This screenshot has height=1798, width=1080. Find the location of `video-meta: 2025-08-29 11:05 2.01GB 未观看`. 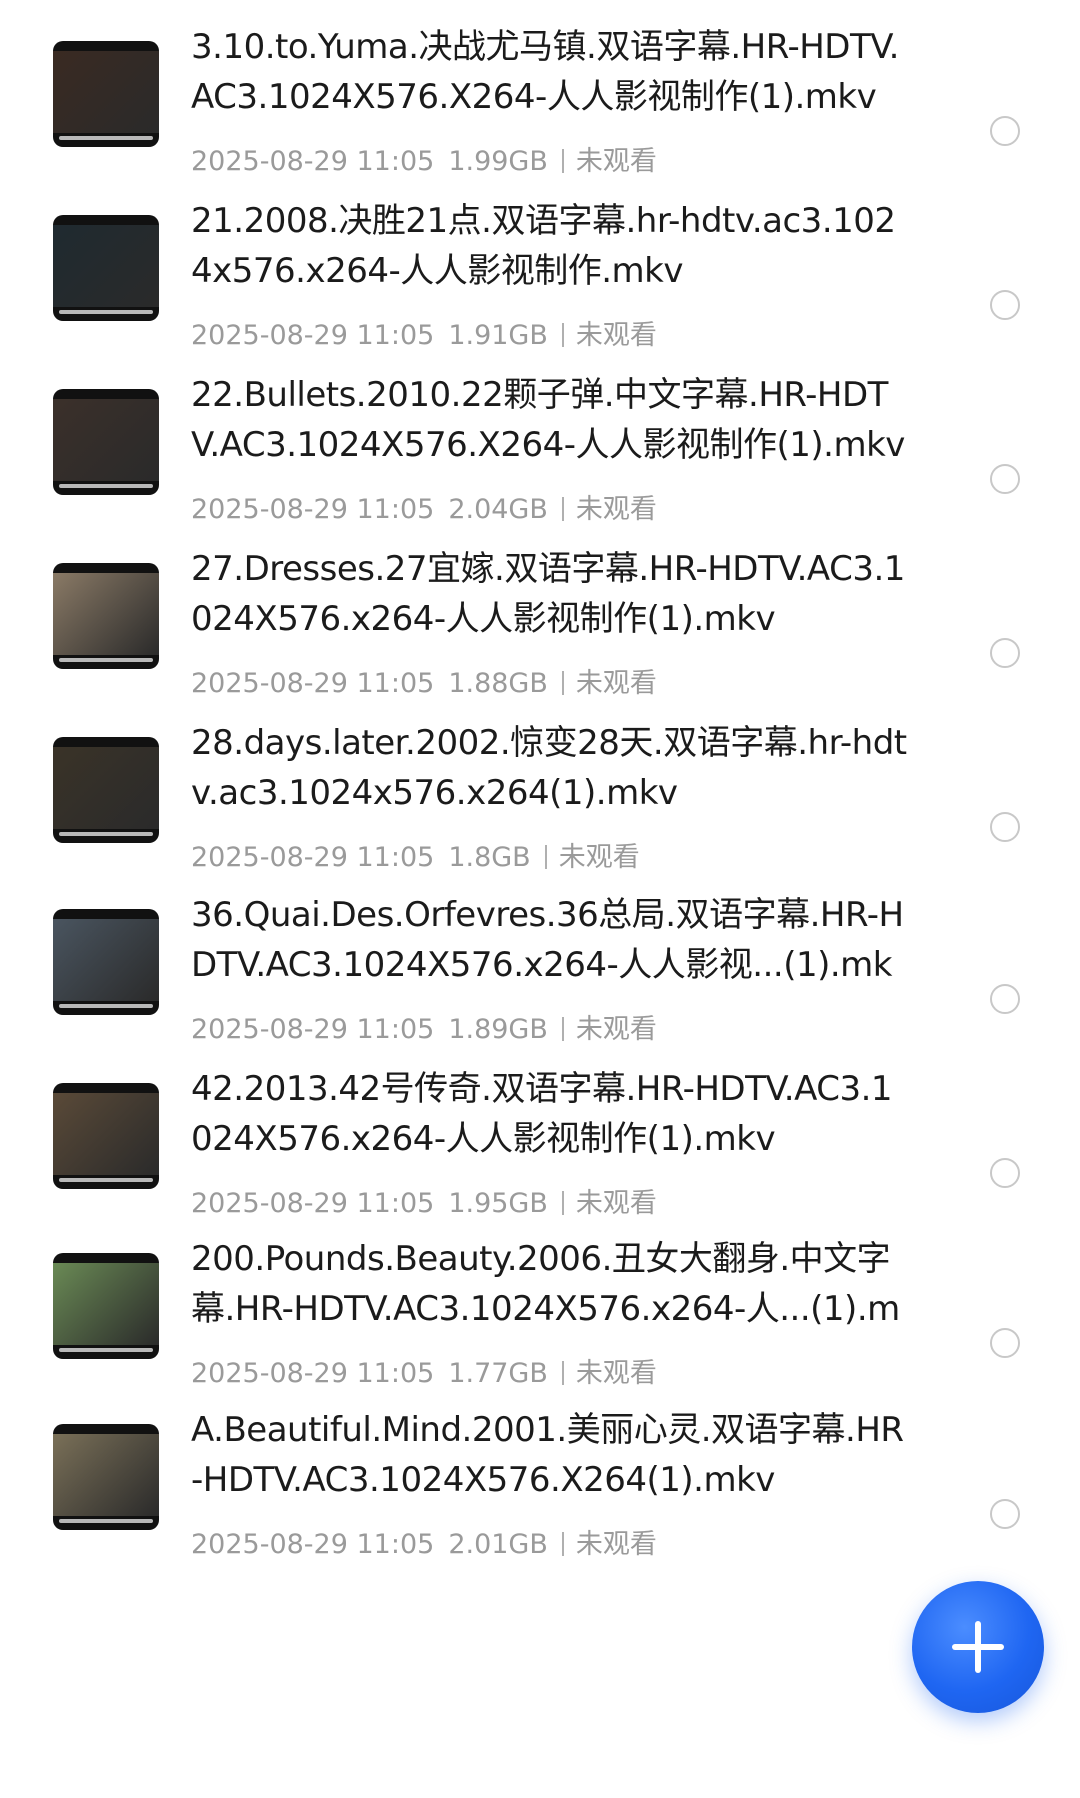

video-meta: 2025-08-29 11:05 2.01GB 未观看 is located at coordinates (431, 1545).